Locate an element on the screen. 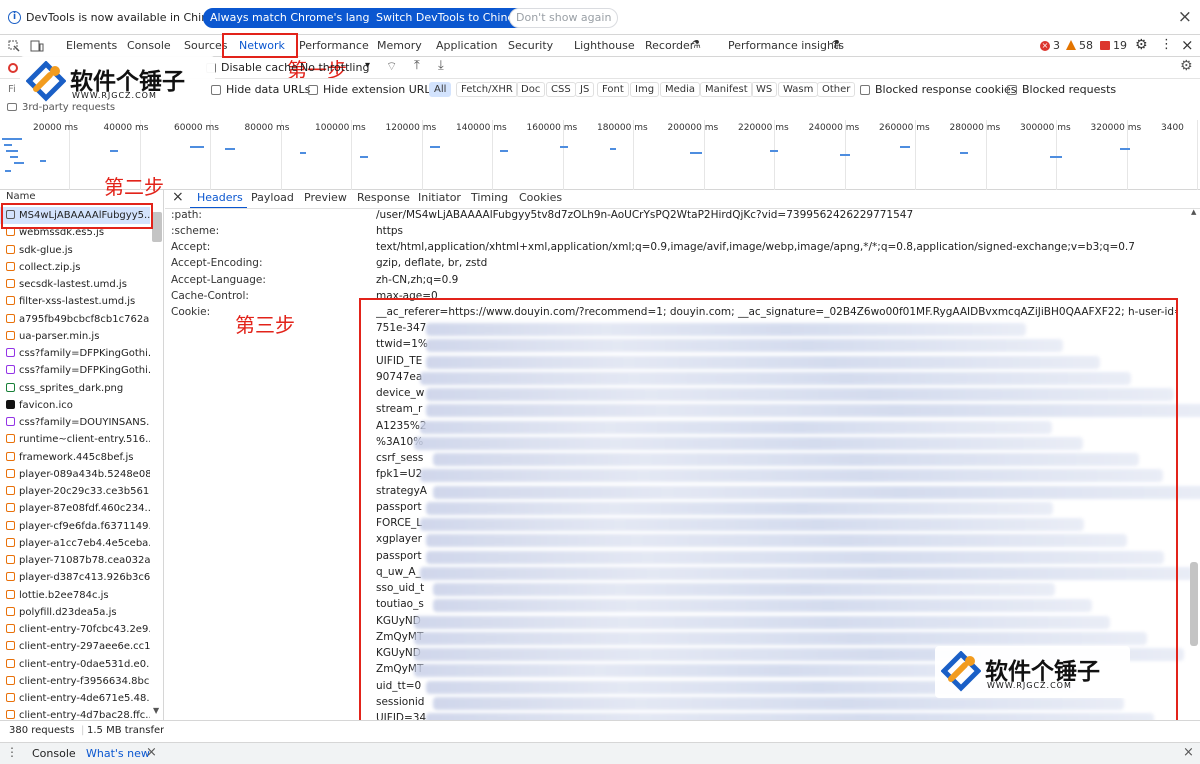 The height and width of the screenshot is (764, 1200). hide-data-urls-checkbox: Hide data URLs is located at coordinates (260, 89).